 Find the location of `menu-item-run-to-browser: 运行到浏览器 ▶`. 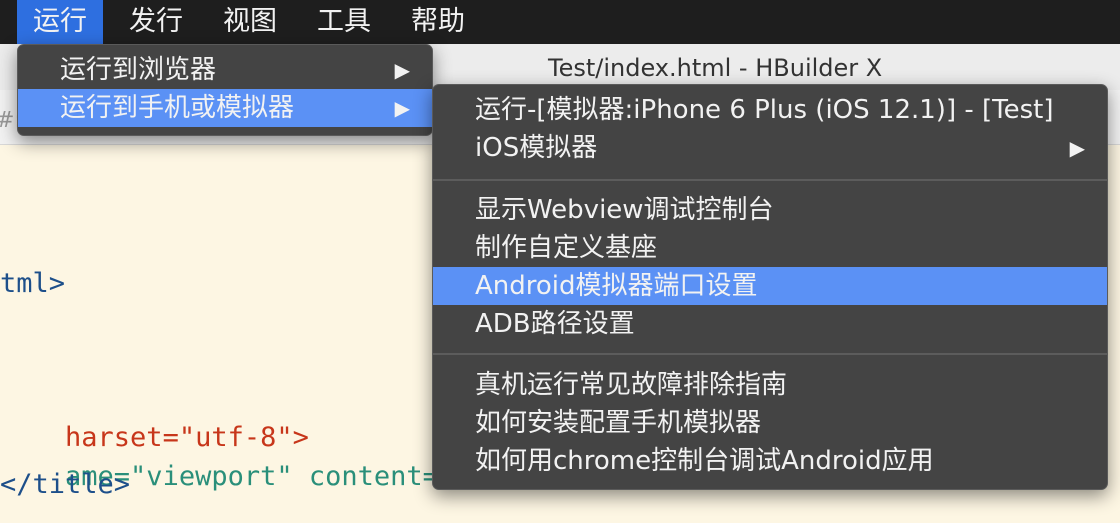

menu-item-run-to-browser: 运行到浏览器 ▶ is located at coordinates (225, 70).